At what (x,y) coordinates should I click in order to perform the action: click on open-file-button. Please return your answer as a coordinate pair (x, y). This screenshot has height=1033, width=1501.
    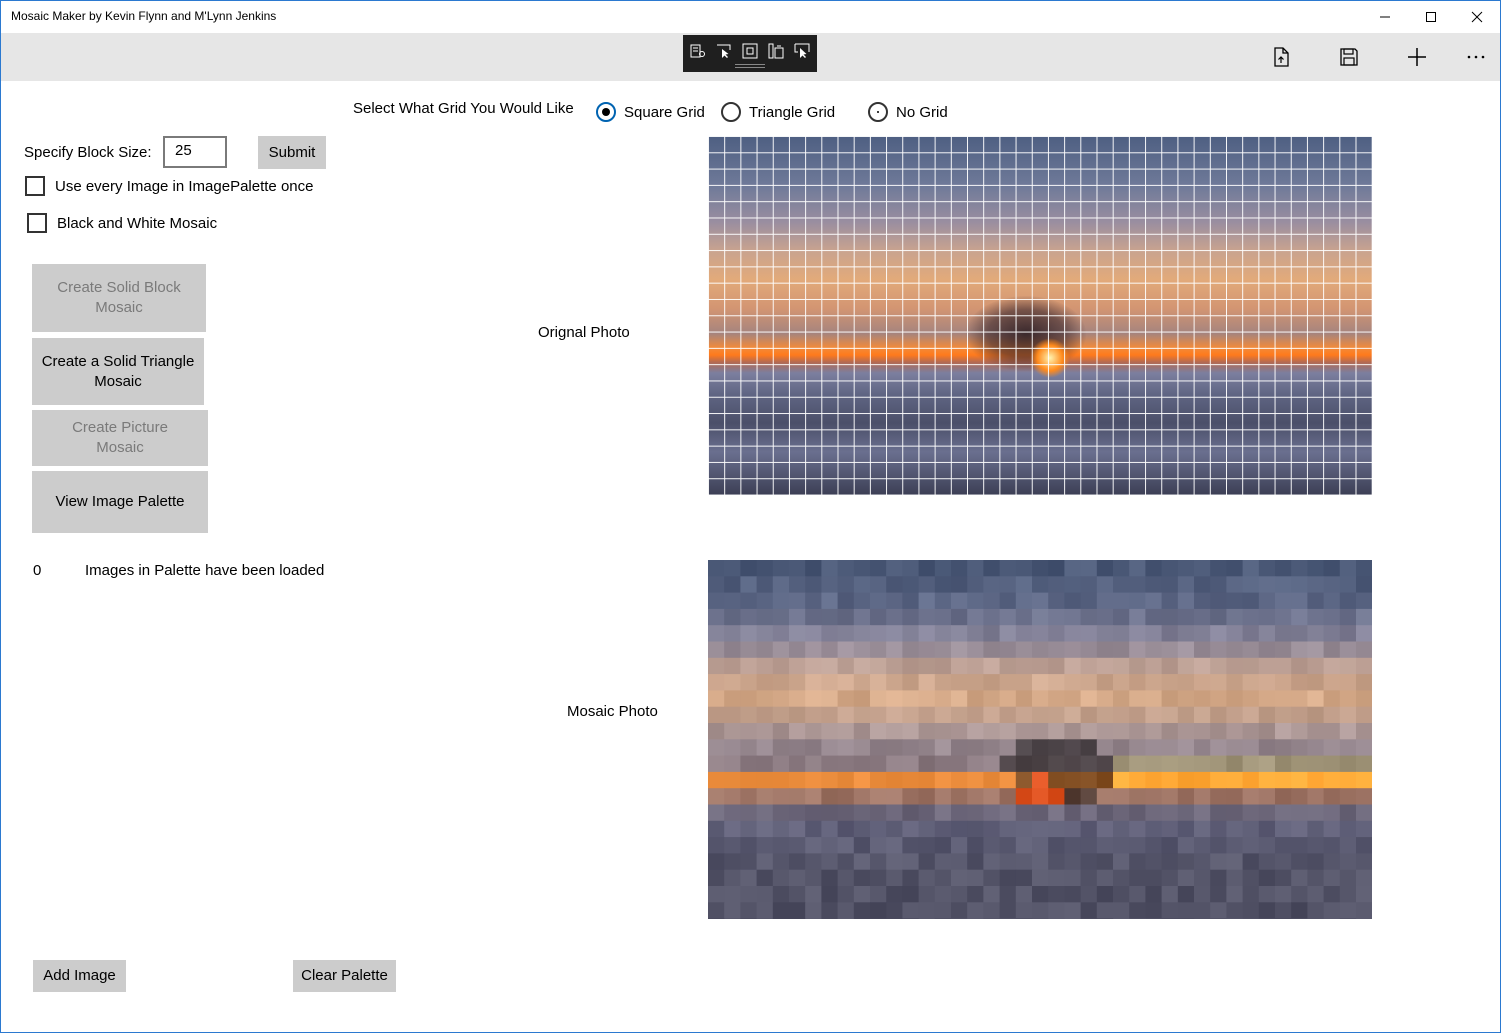
    Looking at the image, I should click on (1281, 57).